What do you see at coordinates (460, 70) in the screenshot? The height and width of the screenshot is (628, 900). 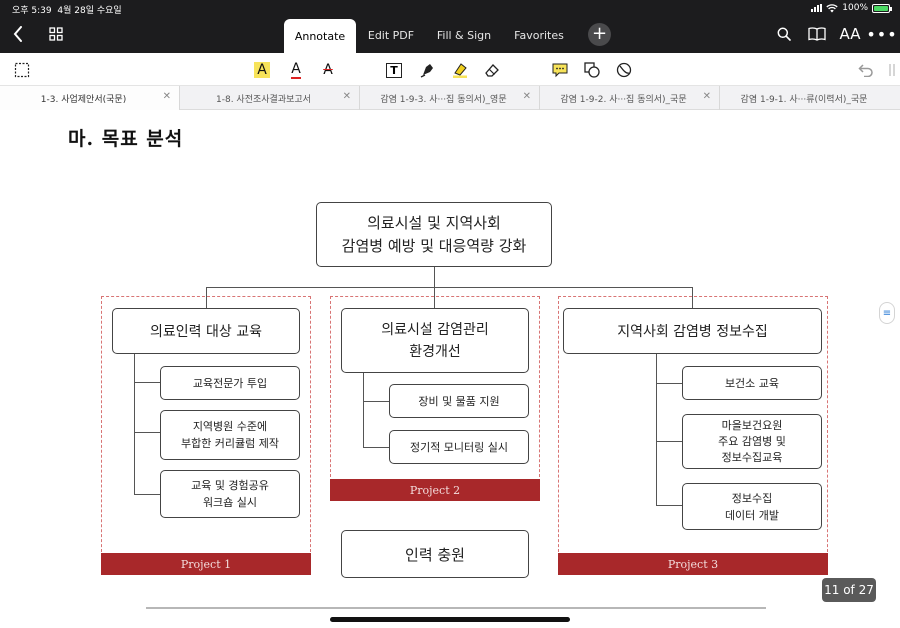 I see `highlighter-tool-icon` at bounding box center [460, 70].